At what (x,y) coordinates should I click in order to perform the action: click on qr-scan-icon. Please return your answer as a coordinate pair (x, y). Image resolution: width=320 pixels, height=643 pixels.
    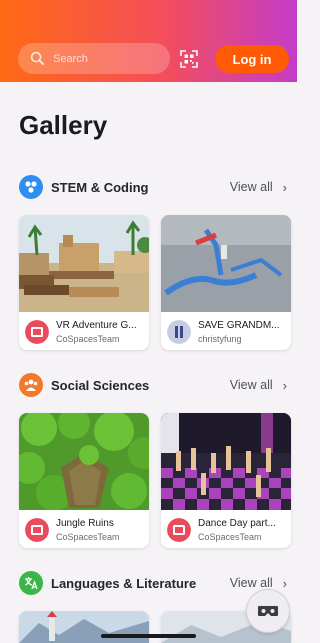
    Looking at the image, I should click on (189, 59).